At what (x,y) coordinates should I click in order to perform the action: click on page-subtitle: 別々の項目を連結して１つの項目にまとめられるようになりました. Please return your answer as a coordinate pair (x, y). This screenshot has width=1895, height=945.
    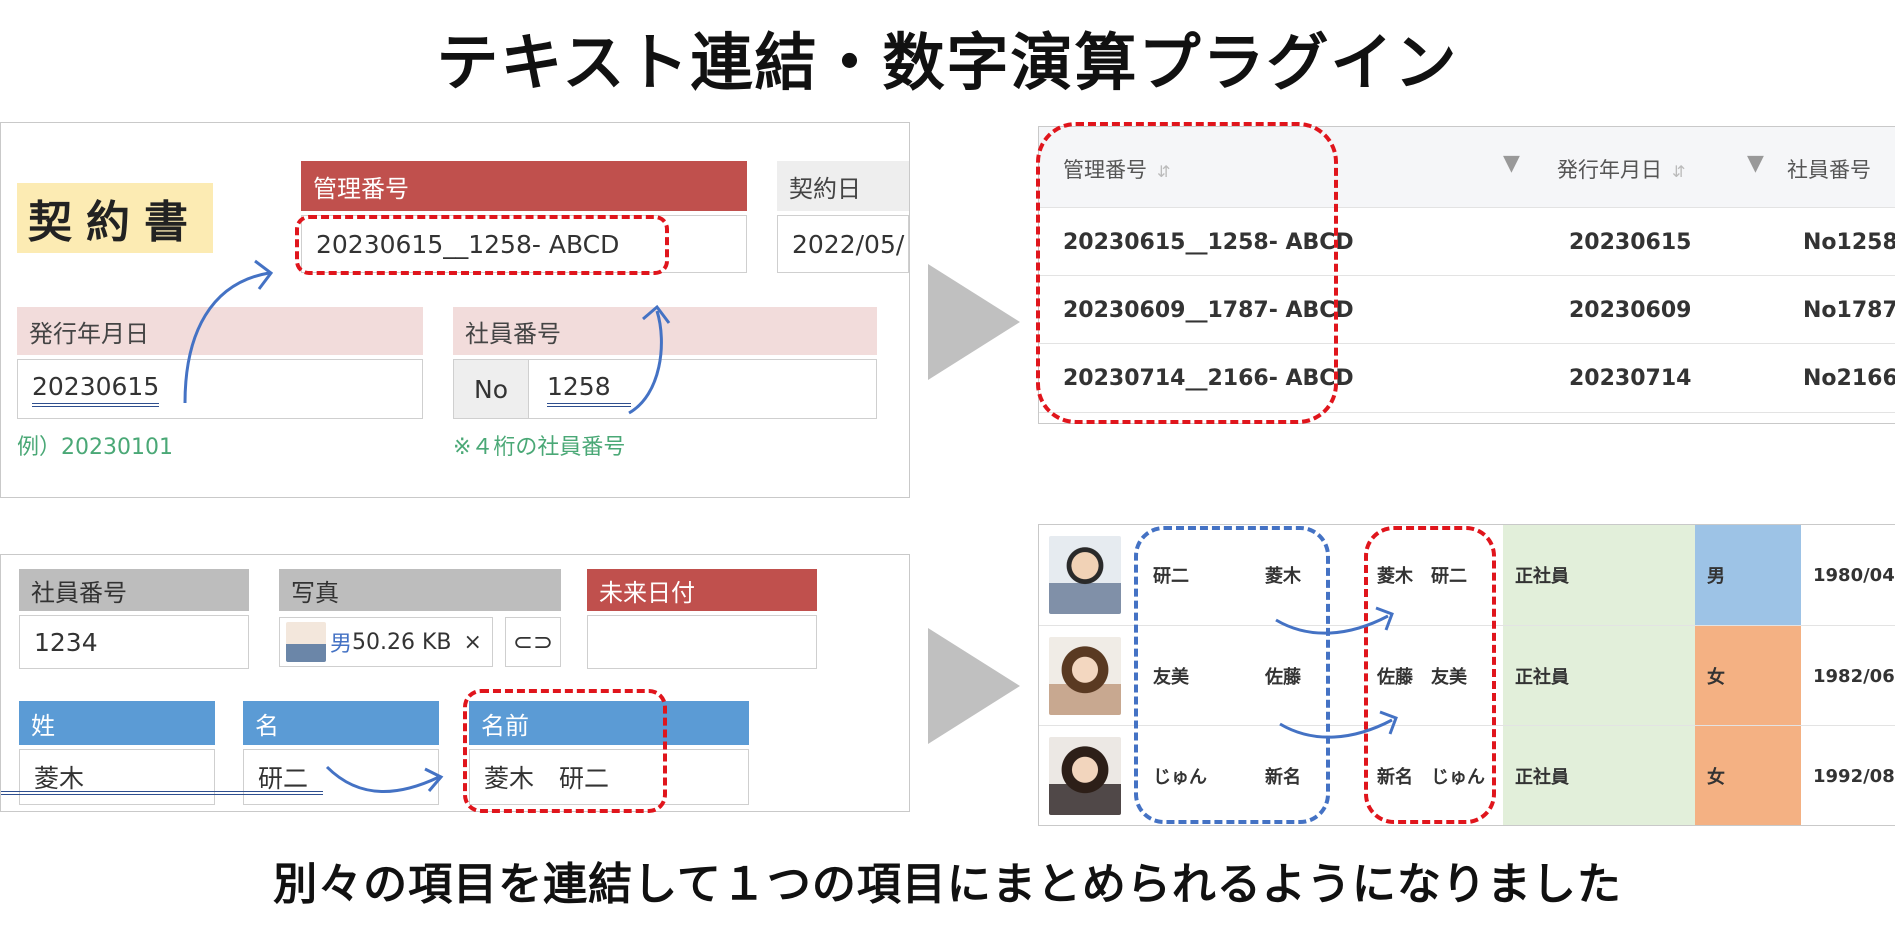
    Looking at the image, I should click on (947, 884).